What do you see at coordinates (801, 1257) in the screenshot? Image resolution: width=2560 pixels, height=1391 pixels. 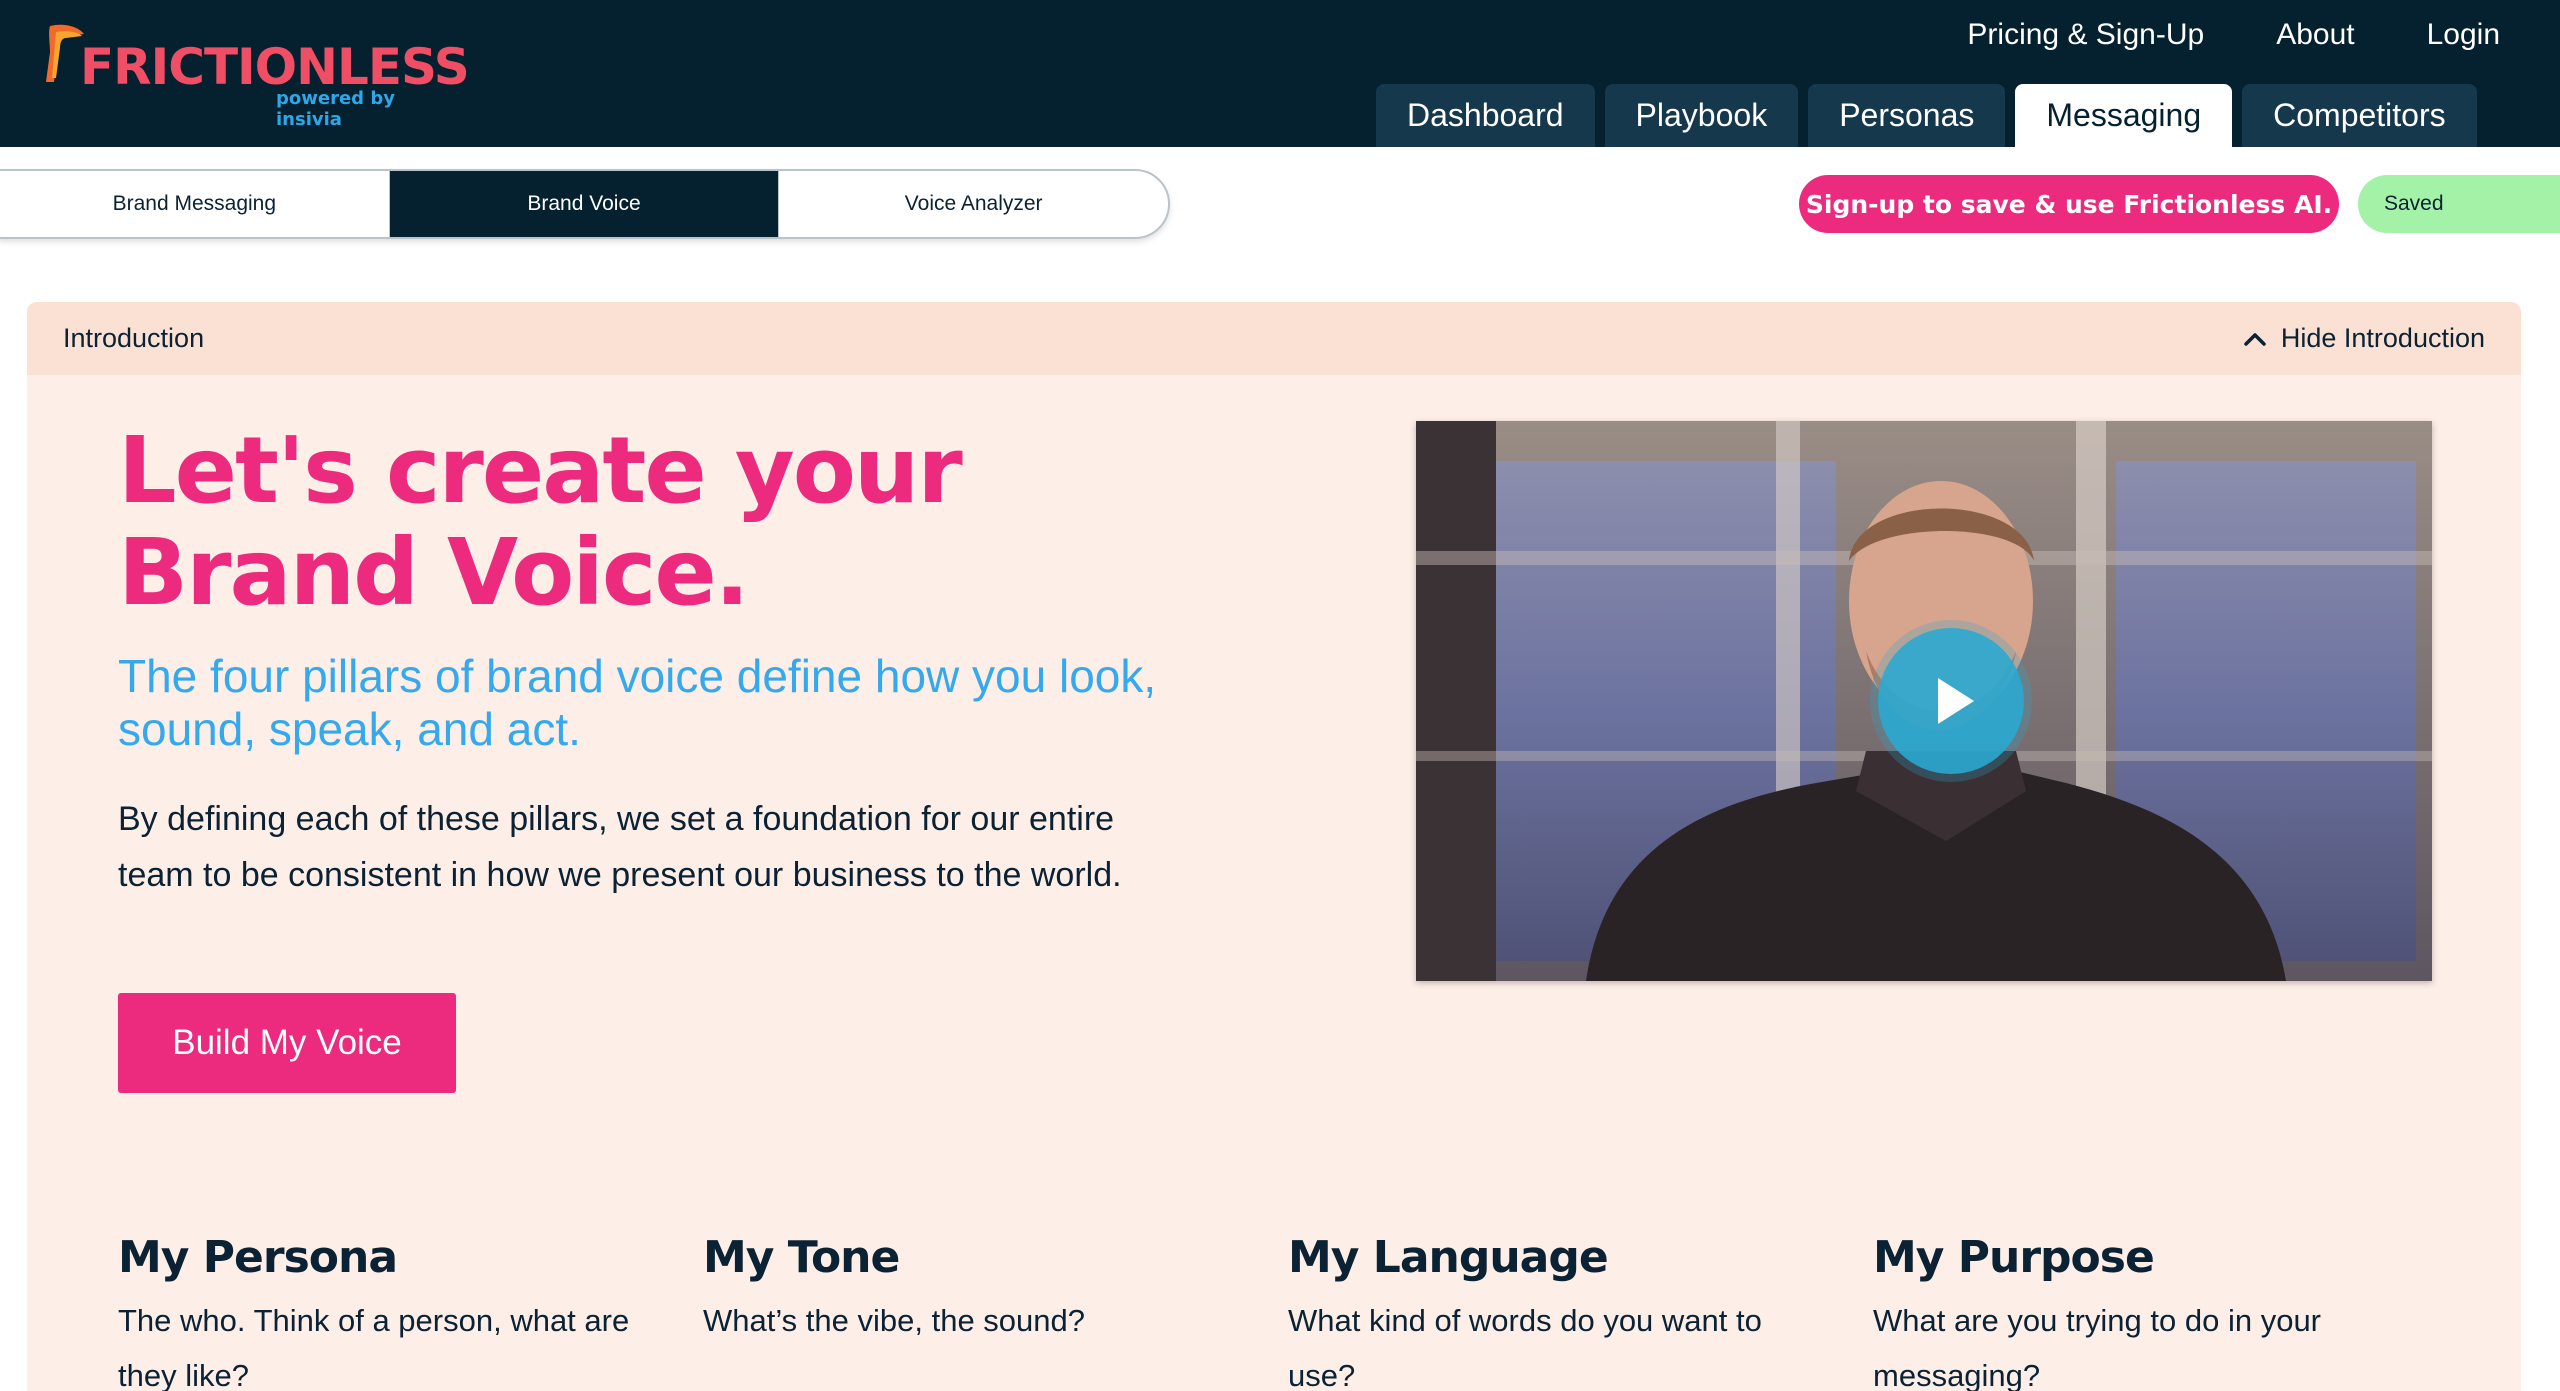 I see `pillar-title: My Tone` at bounding box center [801, 1257].